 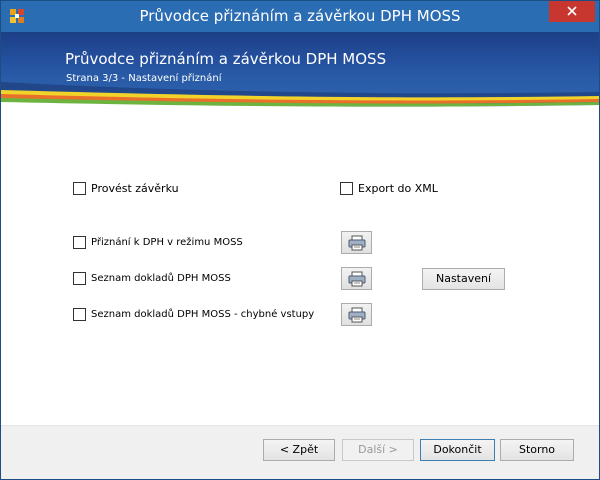 I want to click on next-button: Další >, so click(x=378, y=450).